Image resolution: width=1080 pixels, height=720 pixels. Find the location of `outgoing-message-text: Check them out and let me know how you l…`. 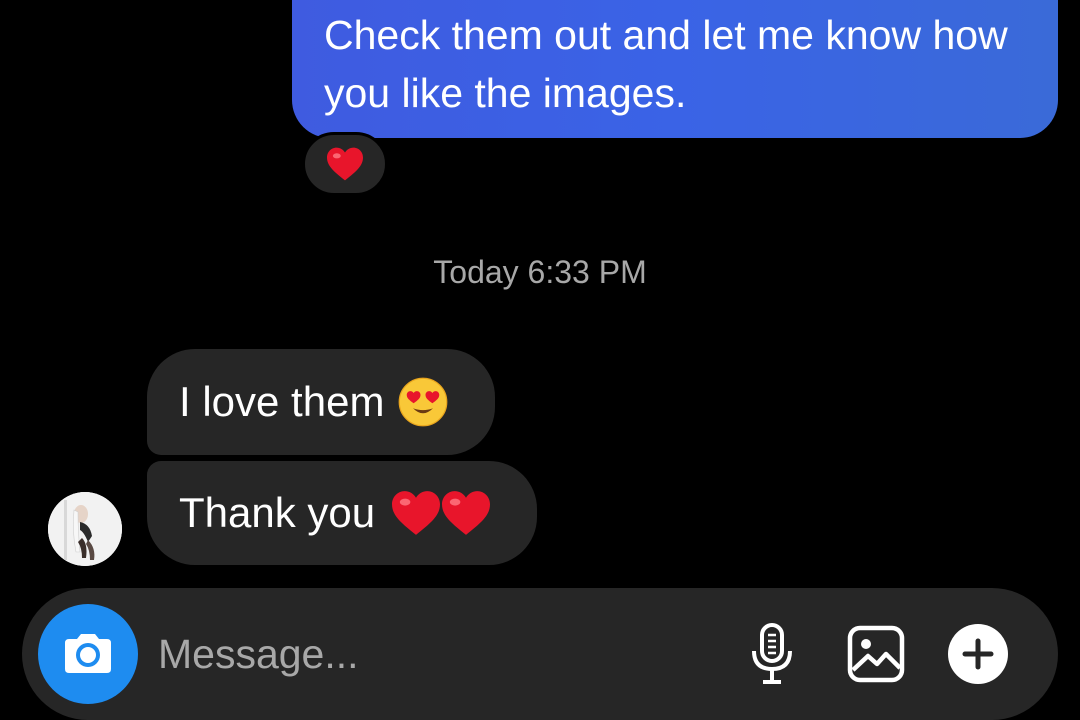

outgoing-message-text: Check them out and let me know how you l… is located at coordinates (666, 64).